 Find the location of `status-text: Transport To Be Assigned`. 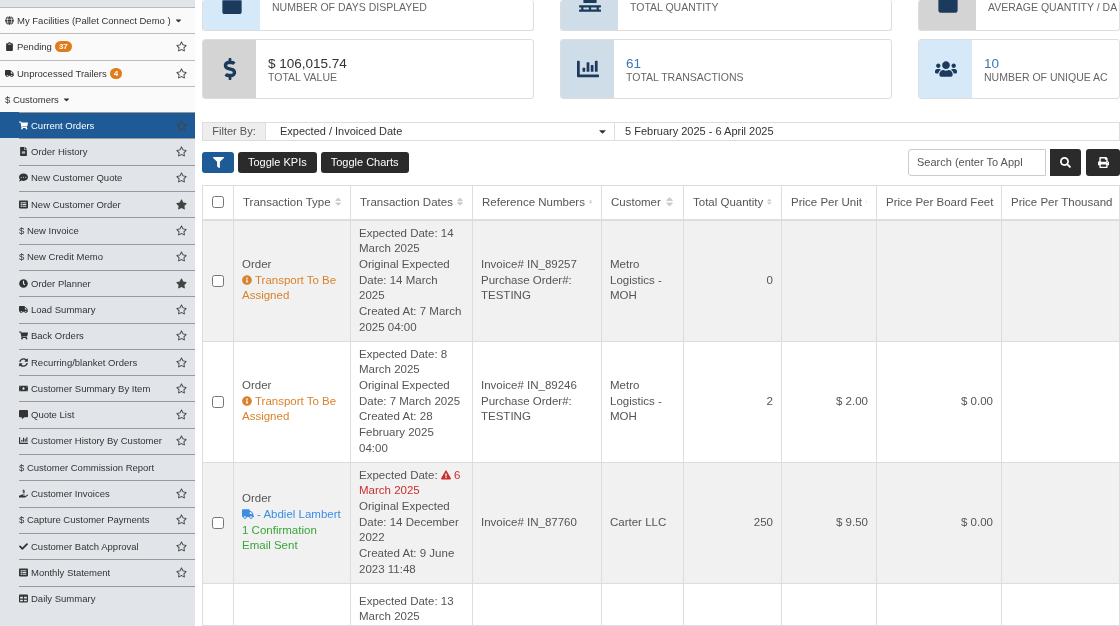

status-text: Transport To Be Assigned is located at coordinates (290, 288).